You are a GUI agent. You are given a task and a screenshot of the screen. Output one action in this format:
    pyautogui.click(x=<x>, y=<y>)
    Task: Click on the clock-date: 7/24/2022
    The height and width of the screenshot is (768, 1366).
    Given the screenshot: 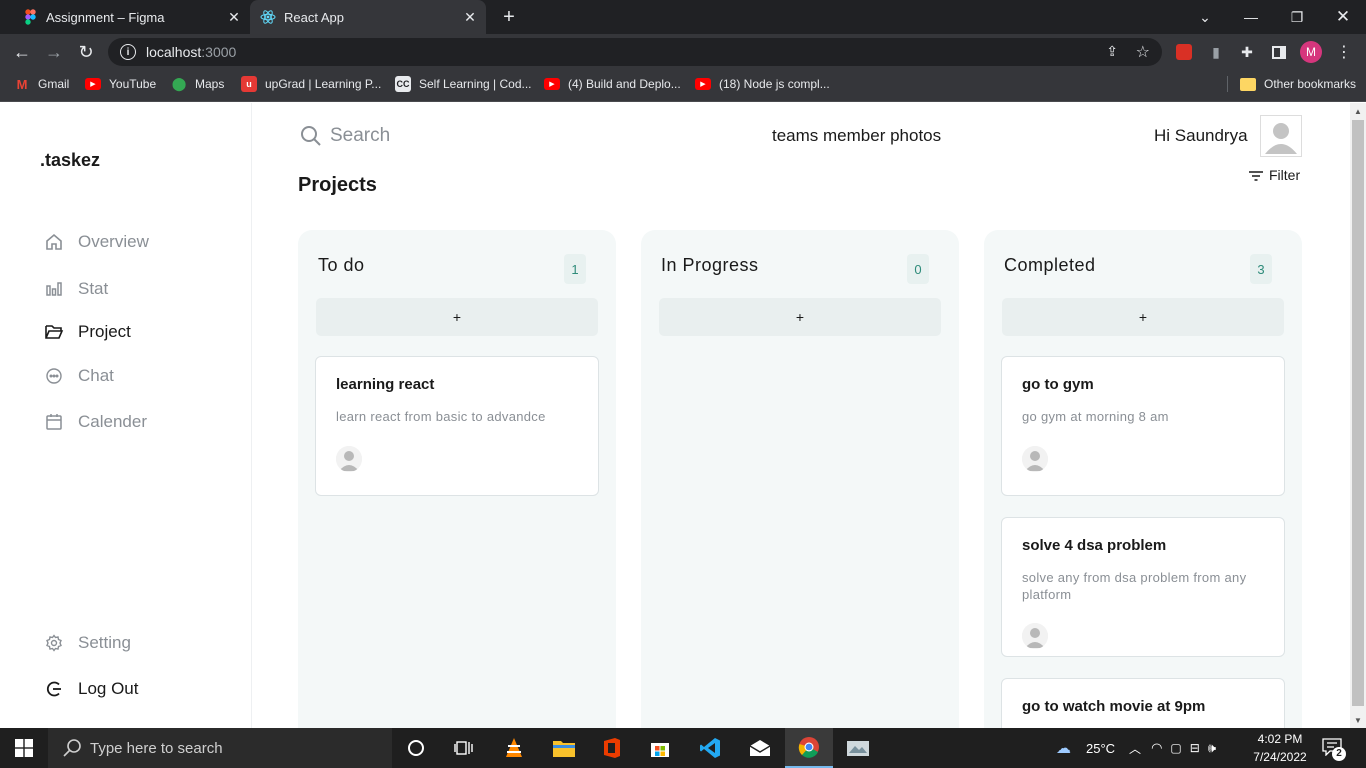 What is the action you would take?
    pyautogui.click(x=1280, y=757)
    